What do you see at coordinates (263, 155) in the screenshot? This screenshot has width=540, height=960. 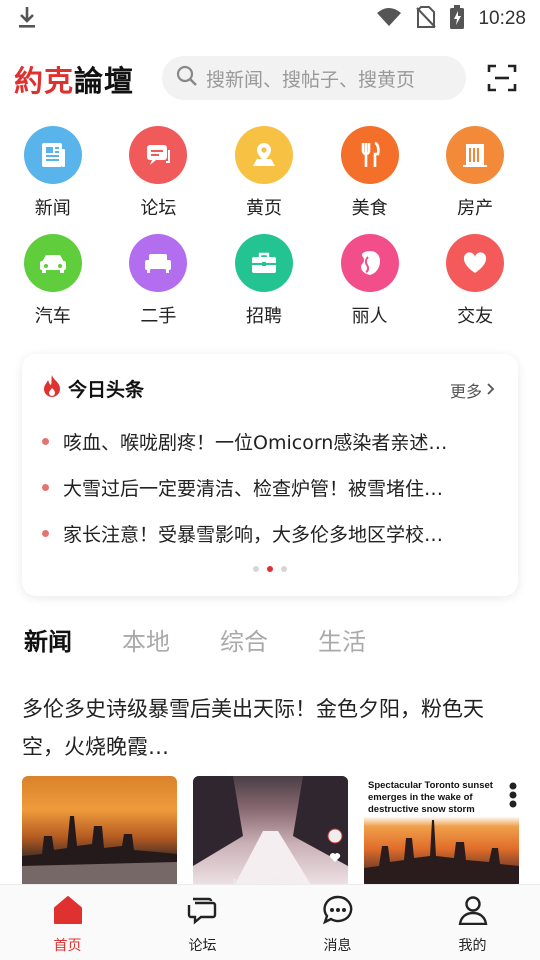 I see `map-pin-icon` at bounding box center [263, 155].